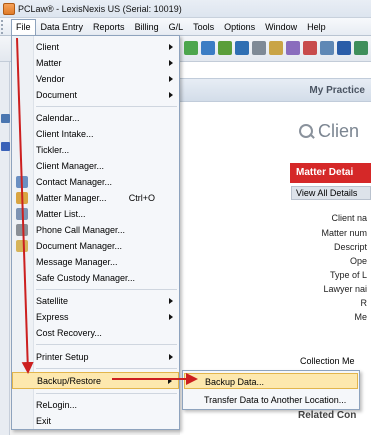 The image size is (371, 435). What do you see at coordinates (348, 275) in the screenshot?
I see `detail-label: Type of L` at bounding box center [348, 275].